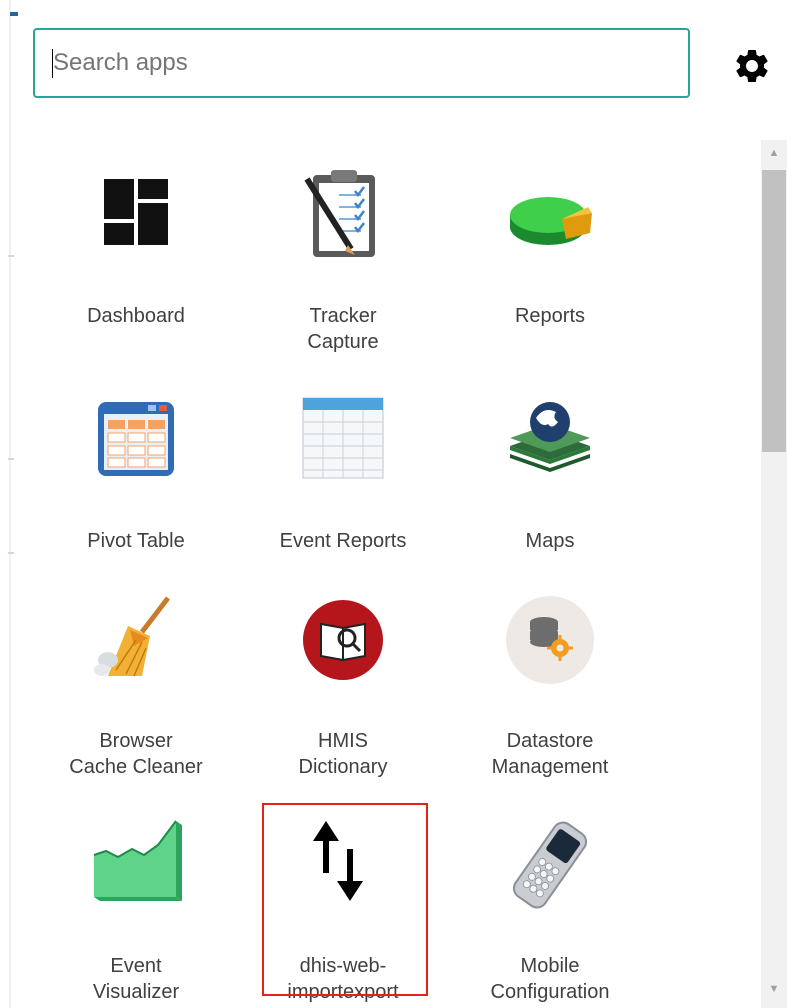 The image size is (787, 1008). I want to click on text-cursor, so click(52, 63).